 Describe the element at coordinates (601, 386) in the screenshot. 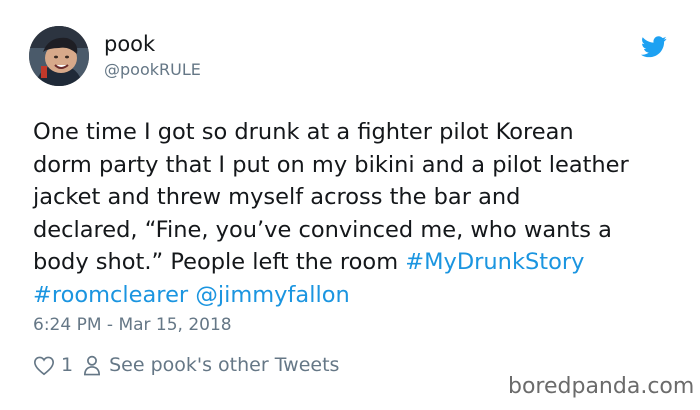

I see `boredpanda-watermark: boredpanda.com` at that location.